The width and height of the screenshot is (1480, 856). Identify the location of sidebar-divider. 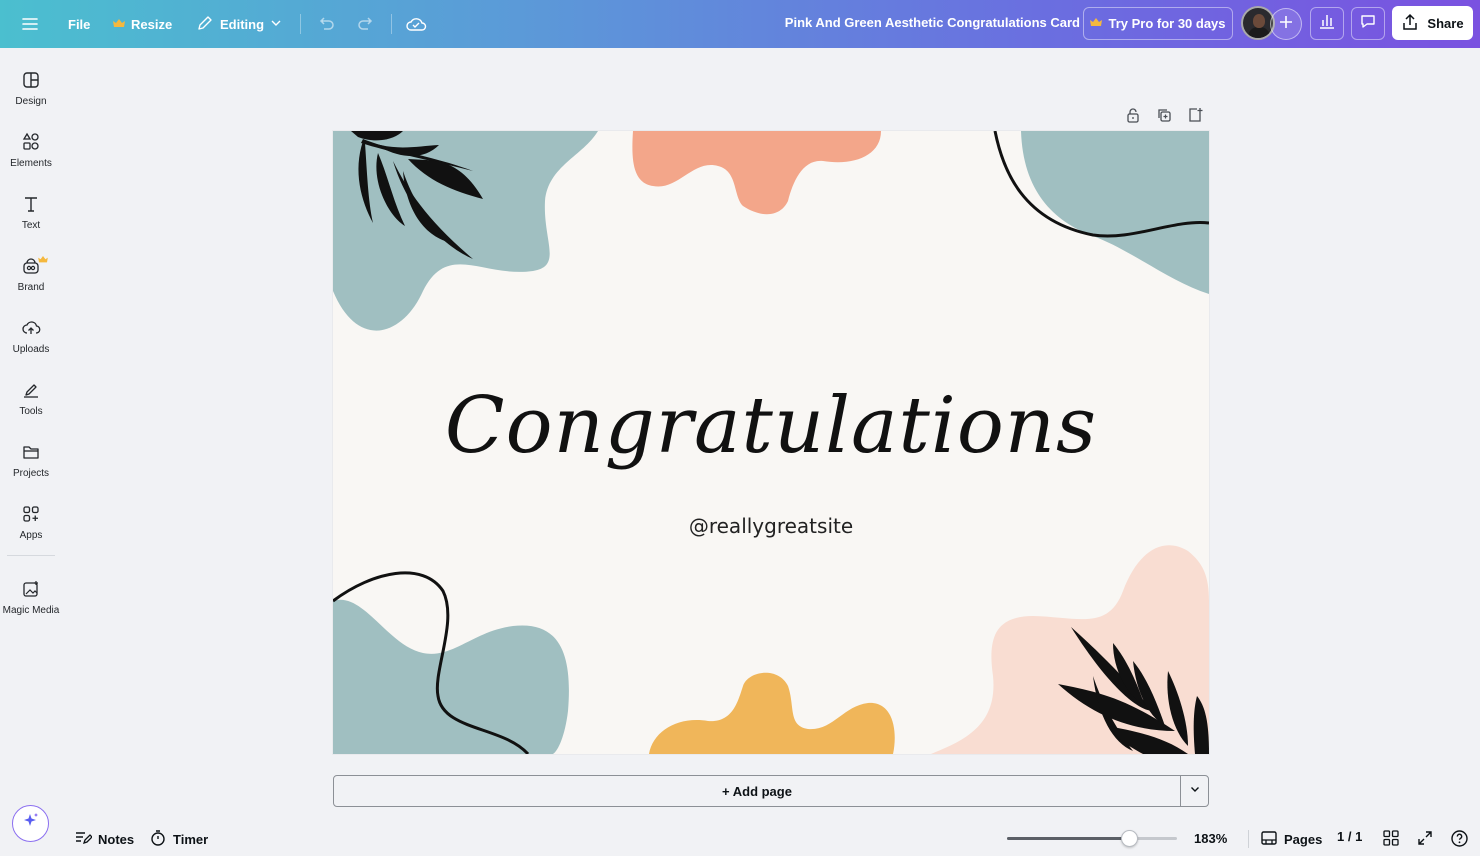
(31, 555).